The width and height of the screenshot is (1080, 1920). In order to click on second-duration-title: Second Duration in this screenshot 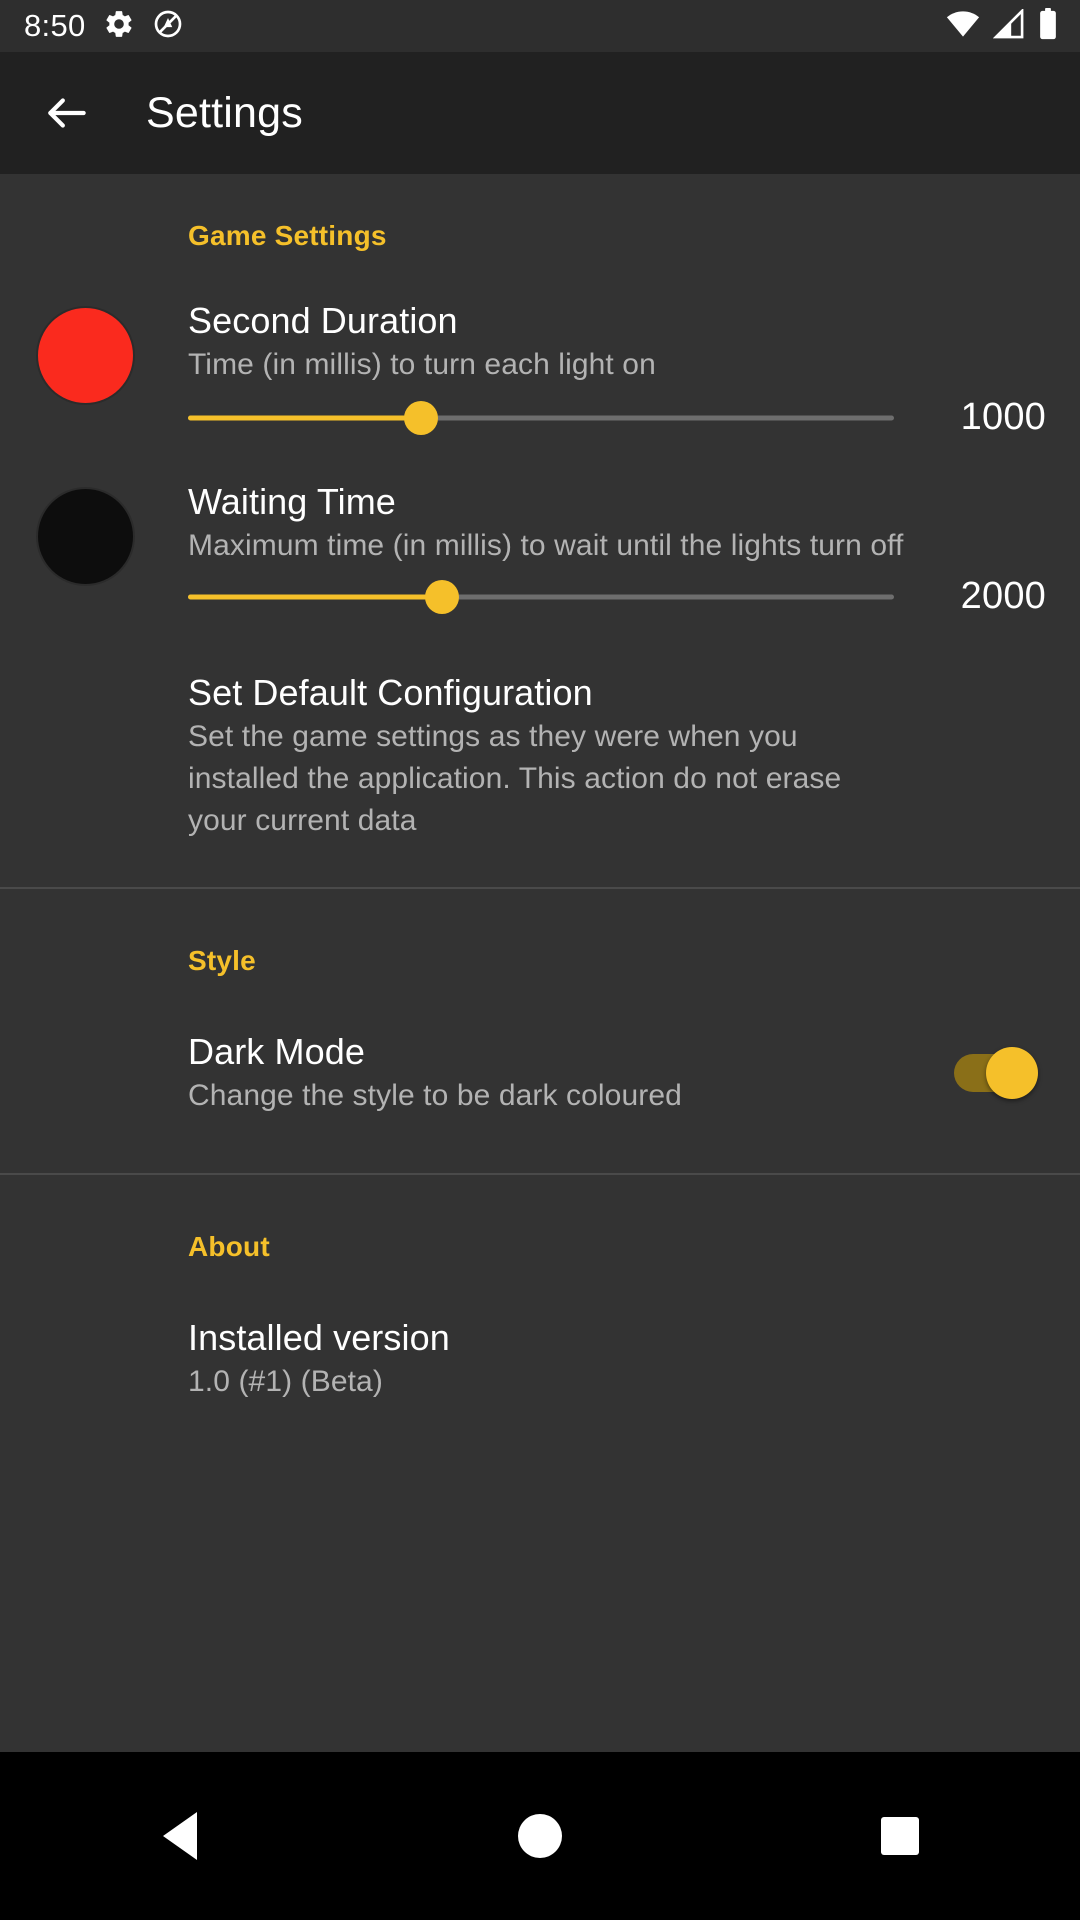, I will do `click(323, 320)`.